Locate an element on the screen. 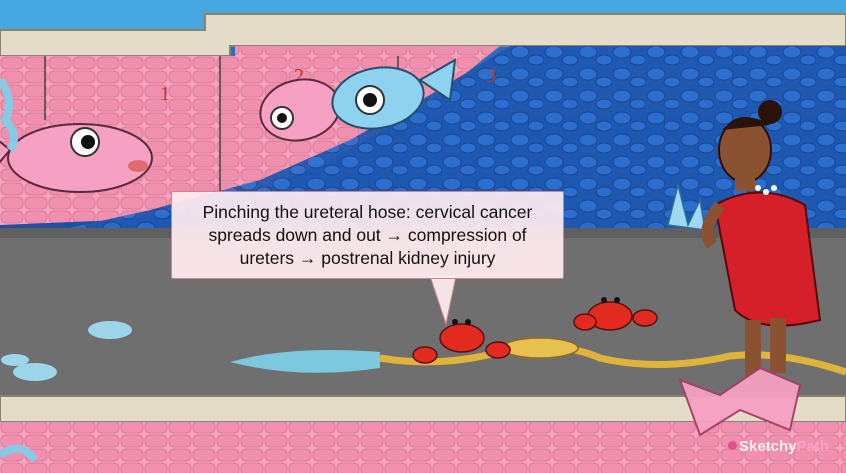  watermark-part1: Sketchy is located at coordinates (768, 446).